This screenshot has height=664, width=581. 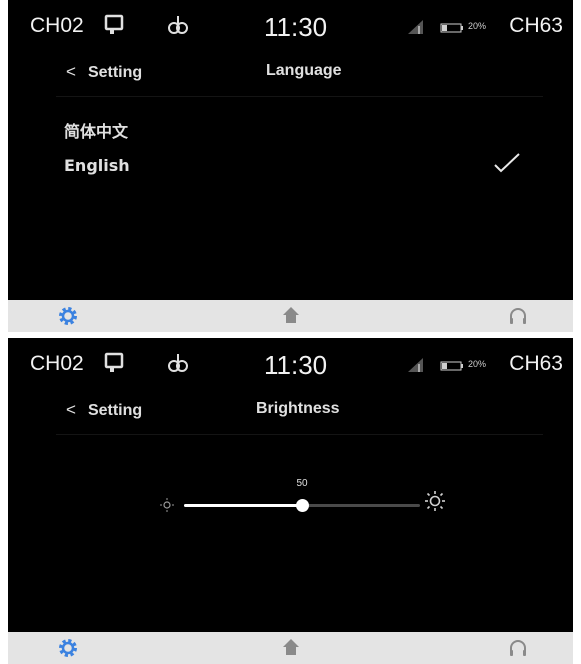 I want to click on brightness-slider: 50, so click(x=302, y=495).